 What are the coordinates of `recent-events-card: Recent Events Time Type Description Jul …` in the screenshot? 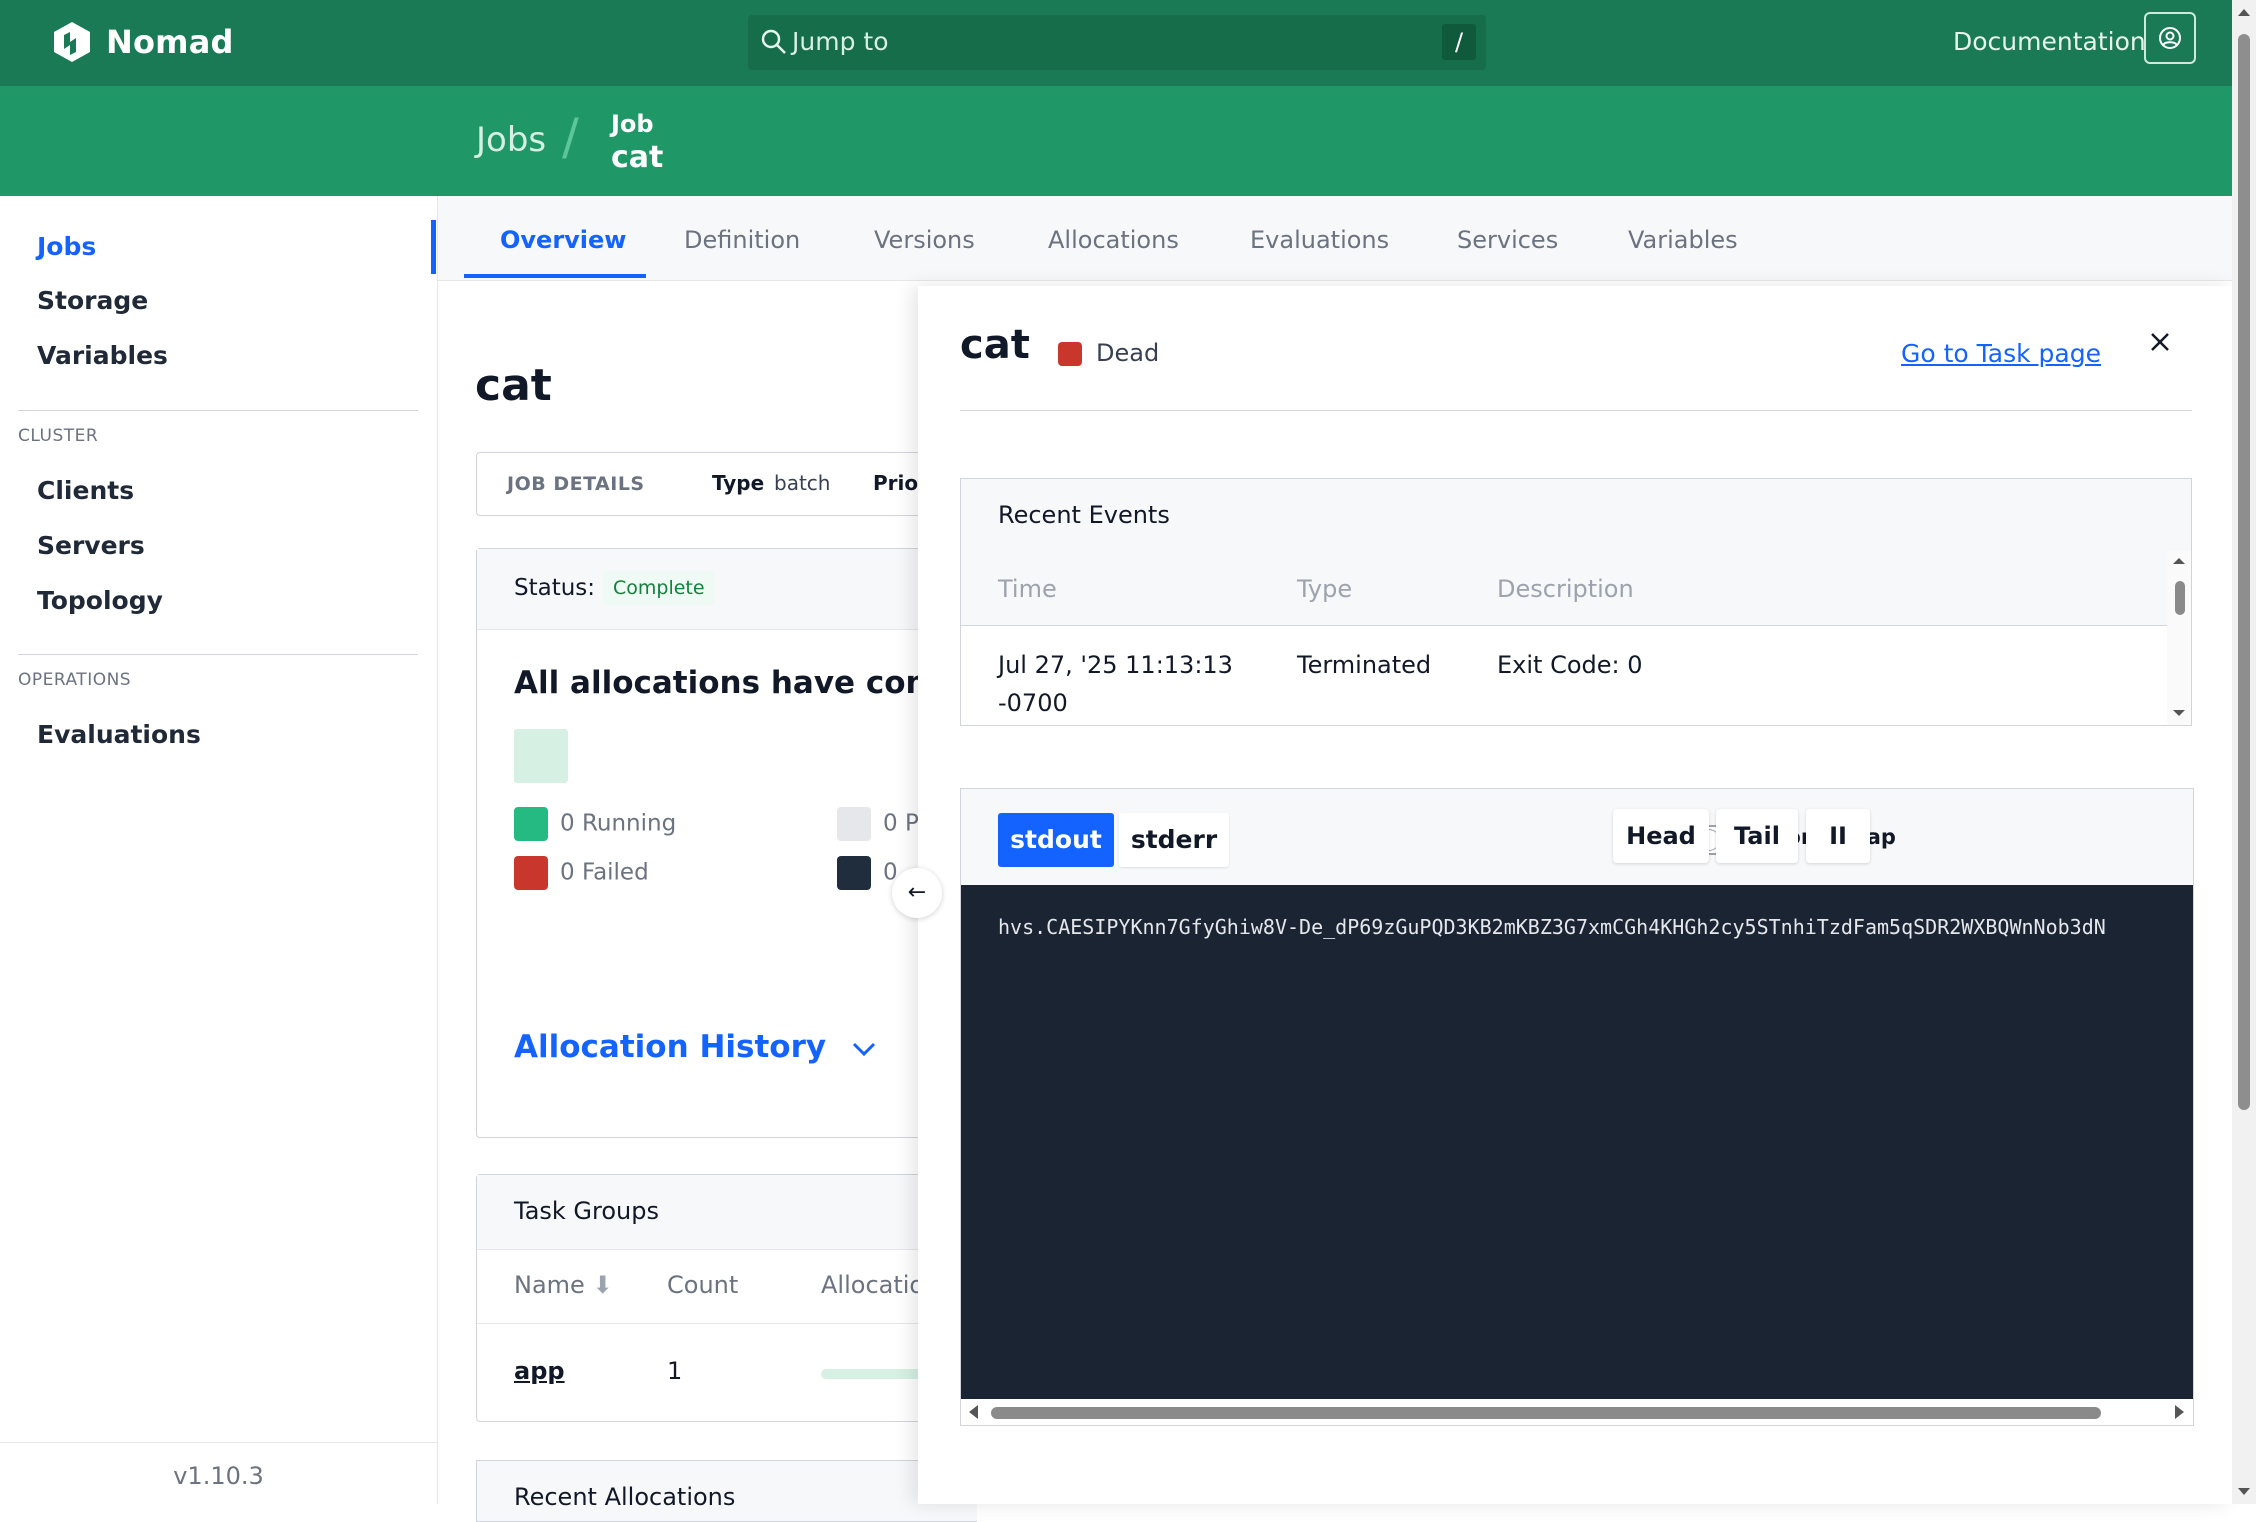 It's located at (1576, 602).